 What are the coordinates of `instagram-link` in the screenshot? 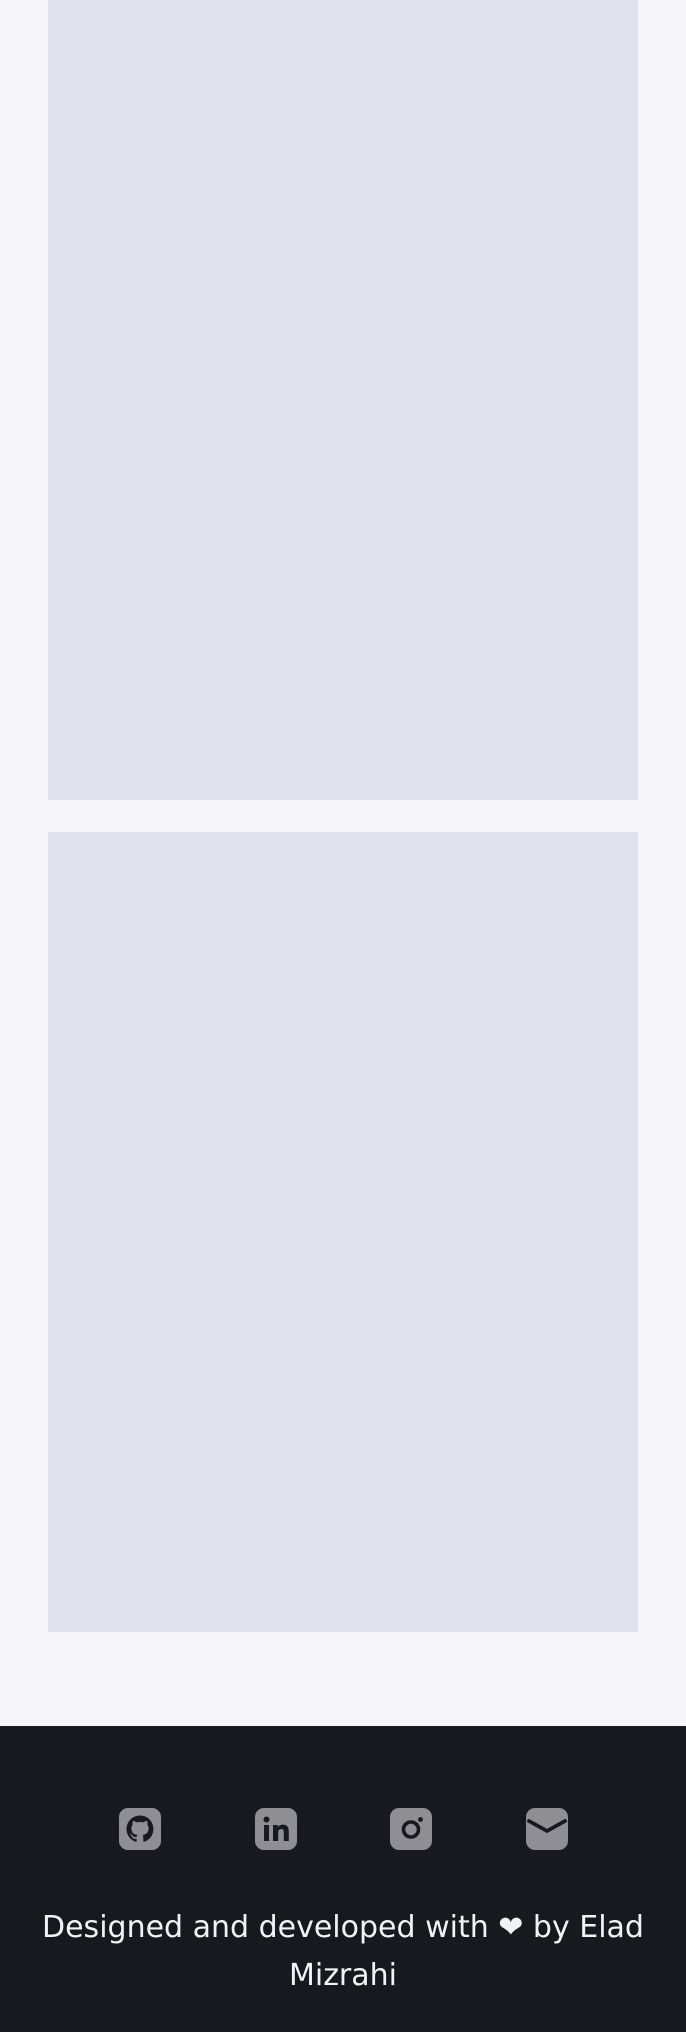 It's located at (411, 1829).